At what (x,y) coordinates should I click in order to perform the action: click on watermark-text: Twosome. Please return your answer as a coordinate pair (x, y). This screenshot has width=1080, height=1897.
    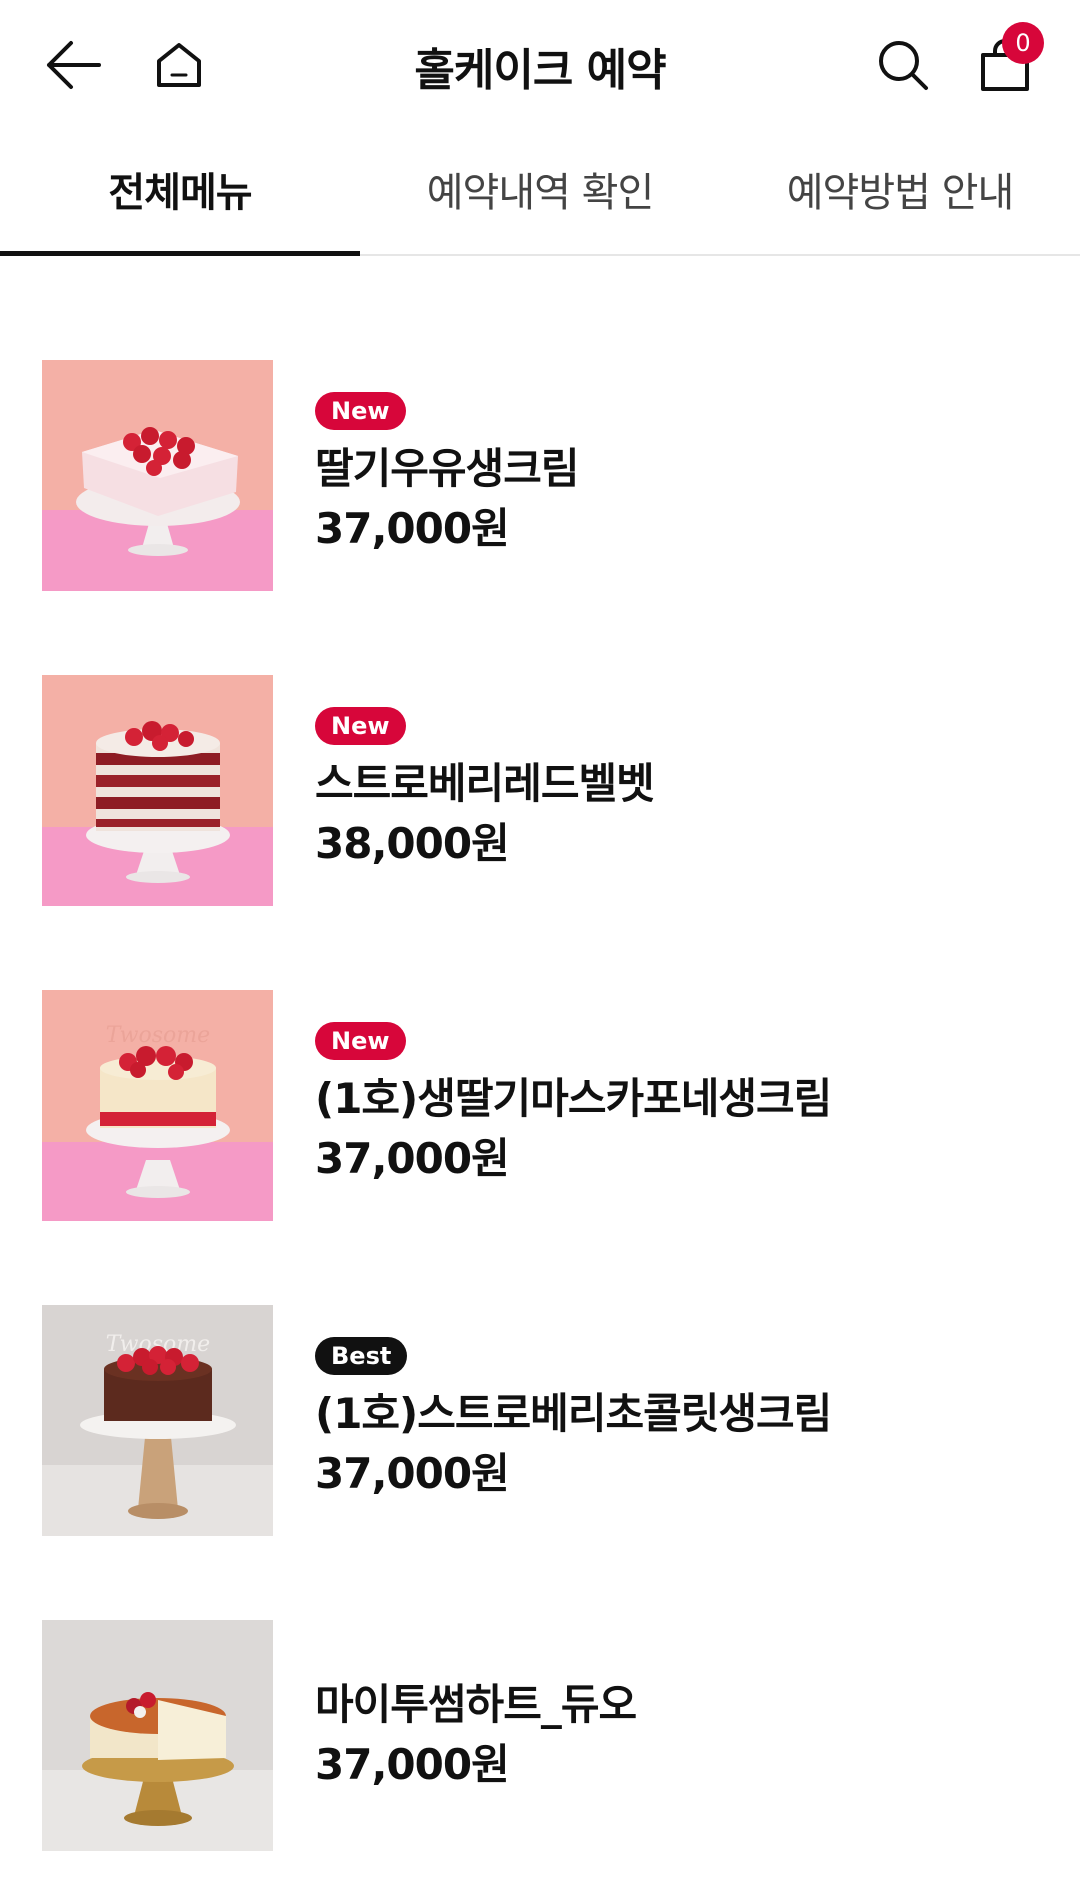
    Looking at the image, I should click on (158, 1035).